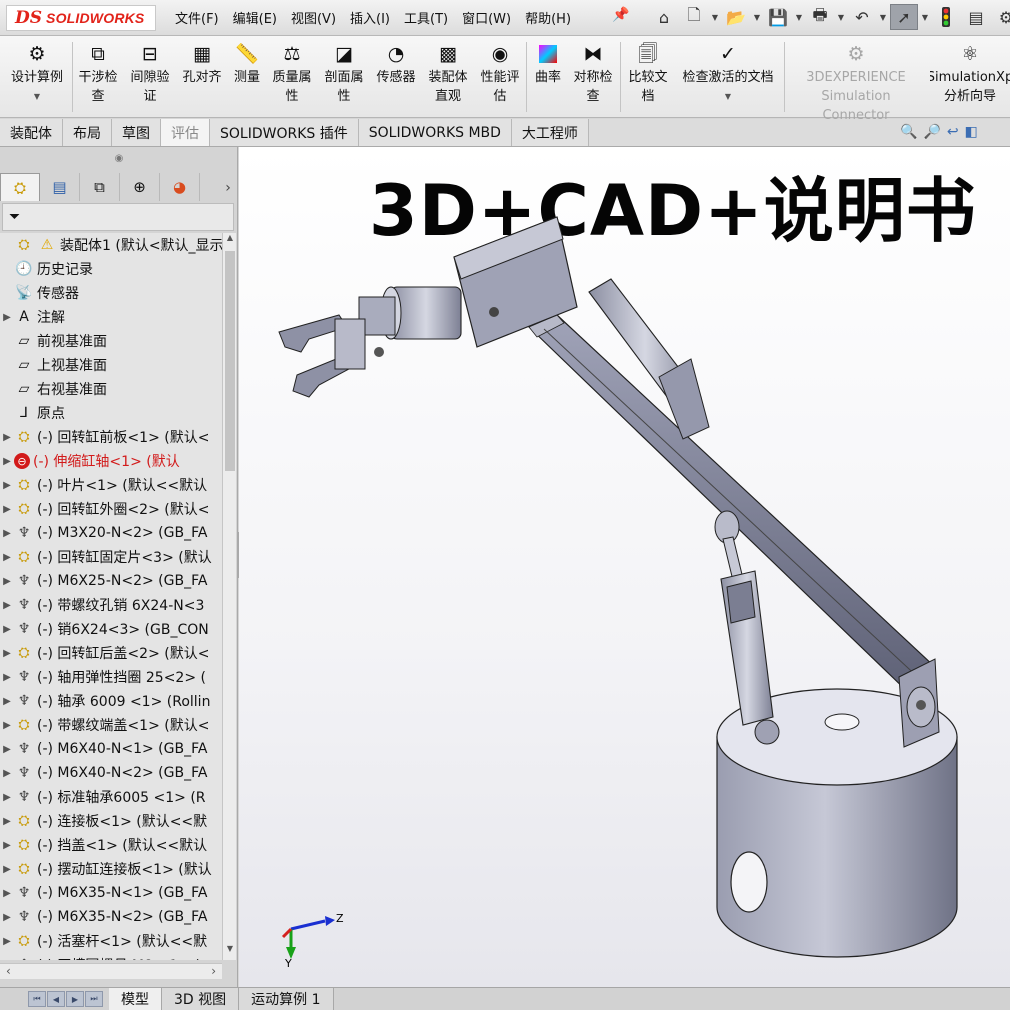  I want to click on check-active-document-button: ✓ 检查激活的文档 ▼, so click(728, 73).